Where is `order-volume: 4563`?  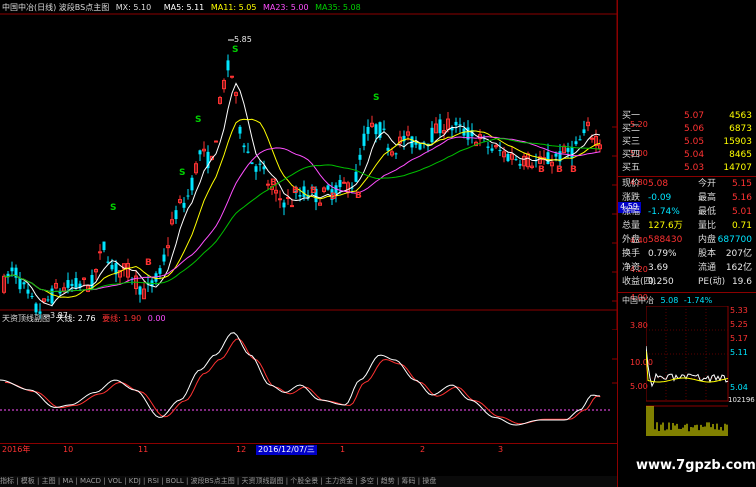
order-volume: 4563 is located at coordinates (740, 116).